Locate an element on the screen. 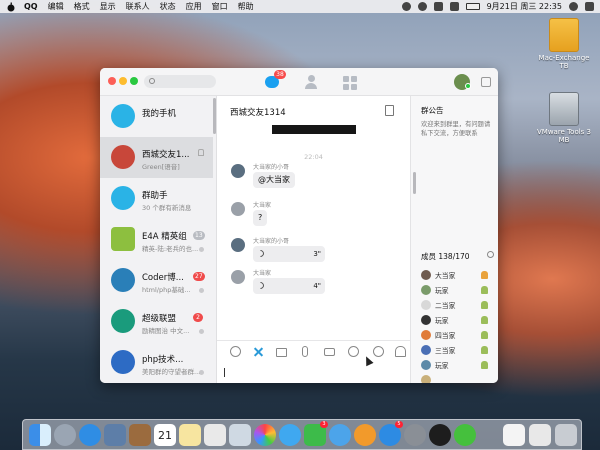 The height and width of the screenshot is (450, 600). zoom-button is located at coordinates (134, 81).